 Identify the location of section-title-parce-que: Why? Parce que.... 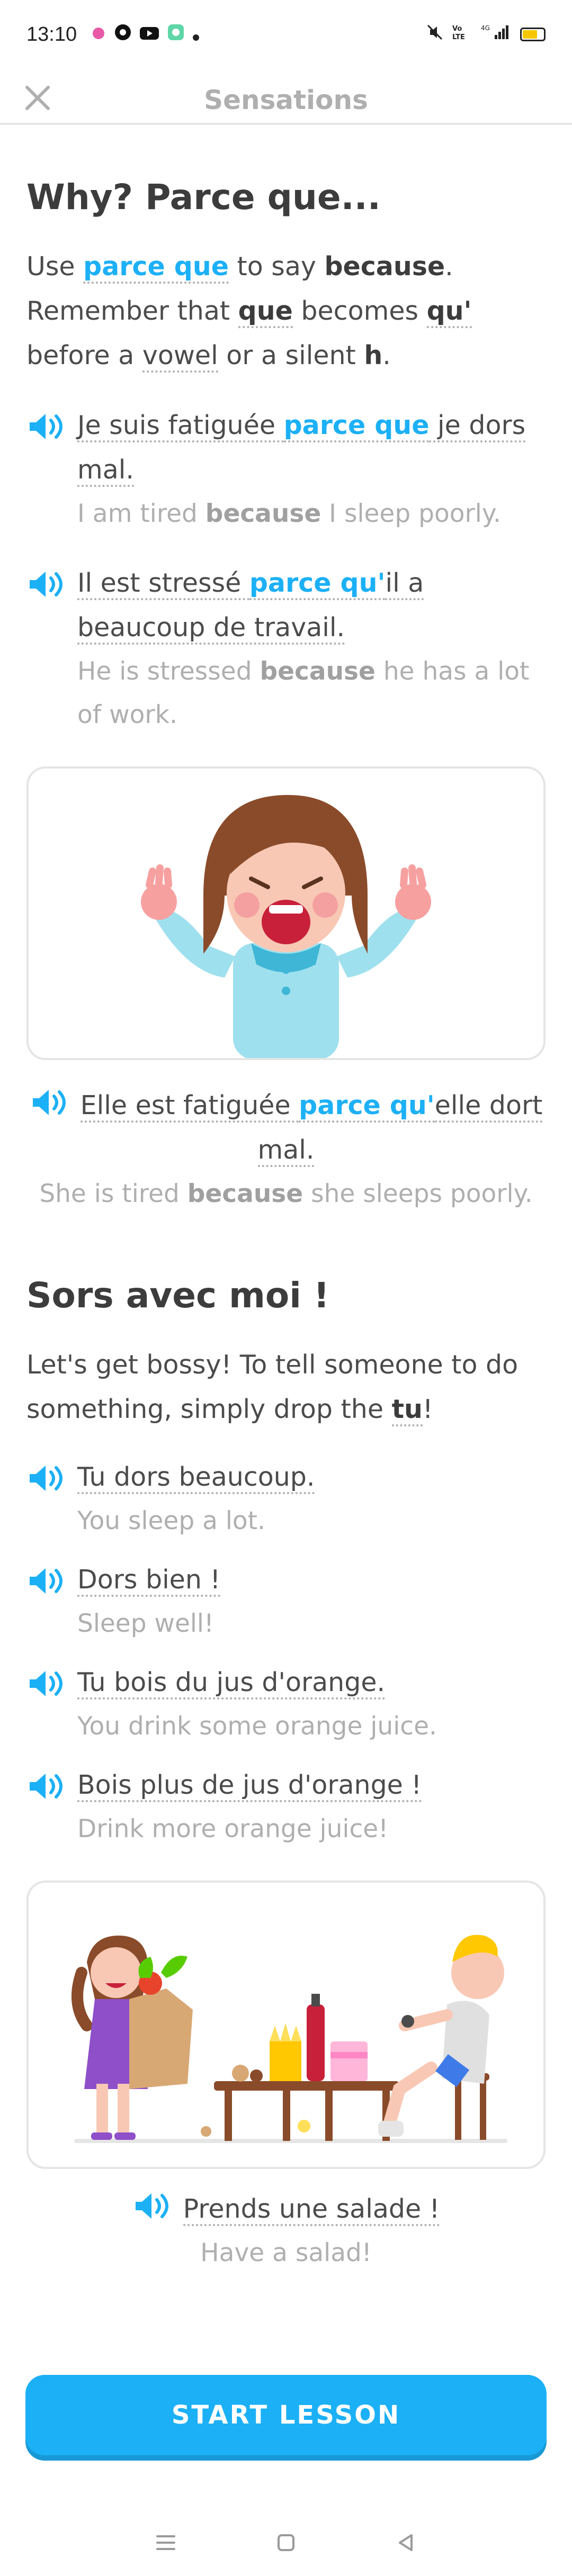
(203, 197).